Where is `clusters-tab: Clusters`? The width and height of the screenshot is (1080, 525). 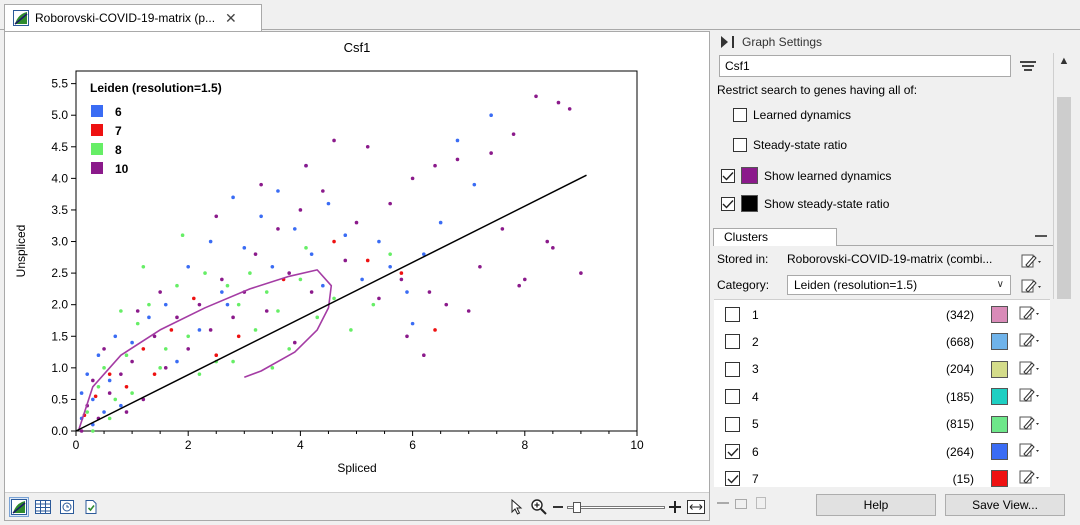 clusters-tab: Clusters is located at coordinates (775, 237).